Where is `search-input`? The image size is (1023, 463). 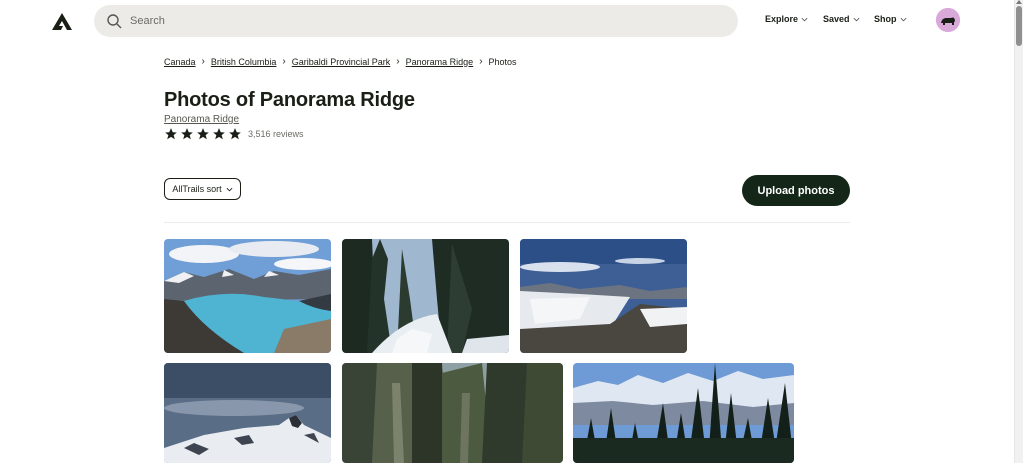 search-input is located at coordinates (410, 21).